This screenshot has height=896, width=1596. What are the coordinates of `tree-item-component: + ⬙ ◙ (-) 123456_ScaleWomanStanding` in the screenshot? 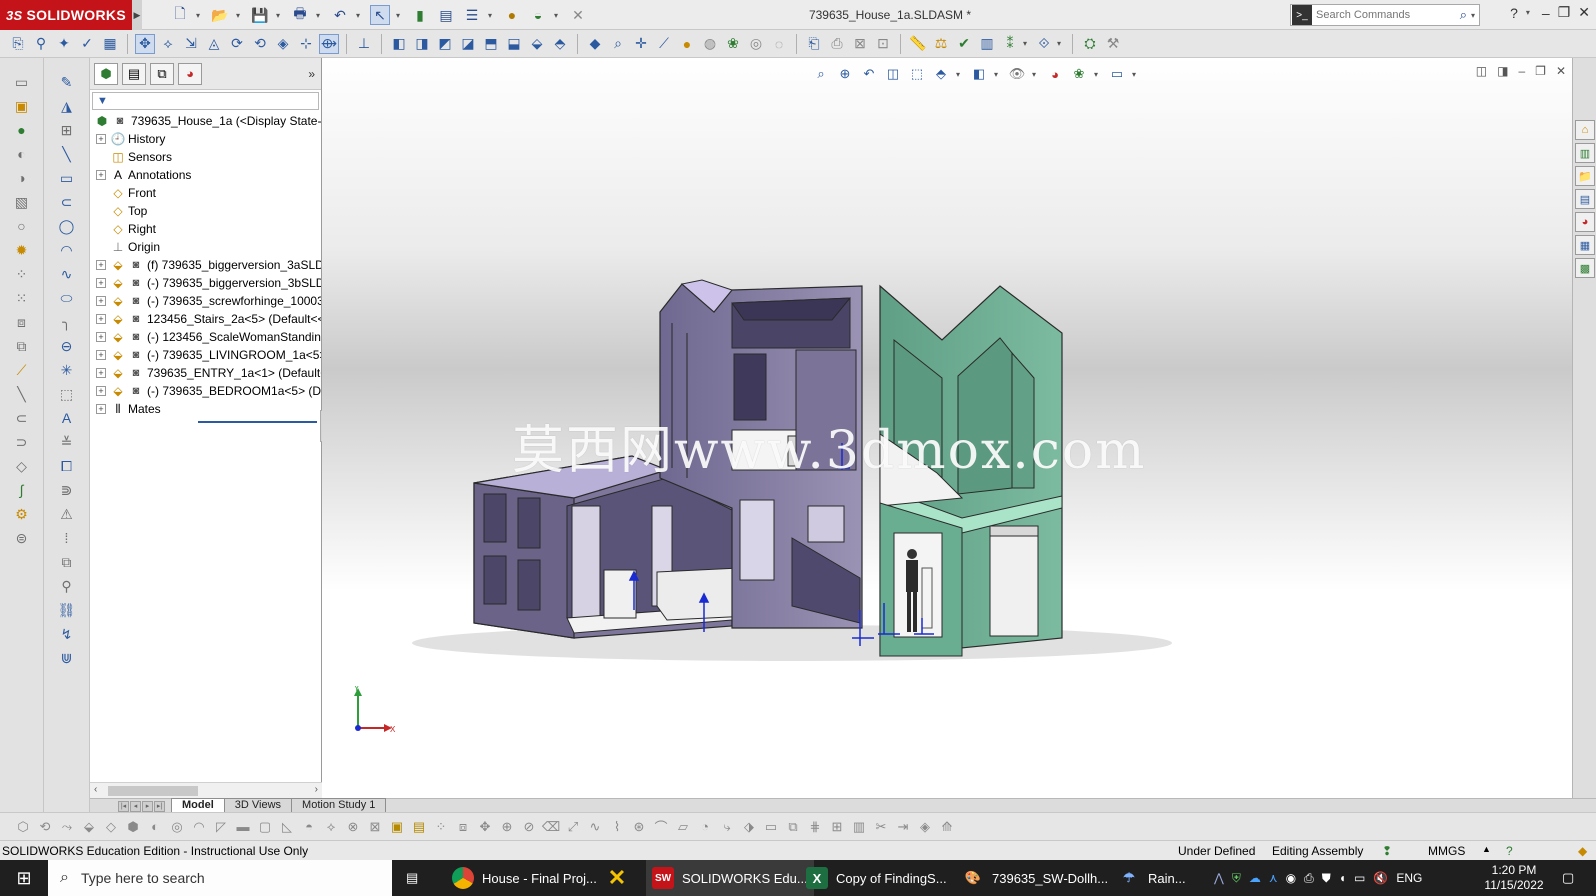 It's located at (205, 337).